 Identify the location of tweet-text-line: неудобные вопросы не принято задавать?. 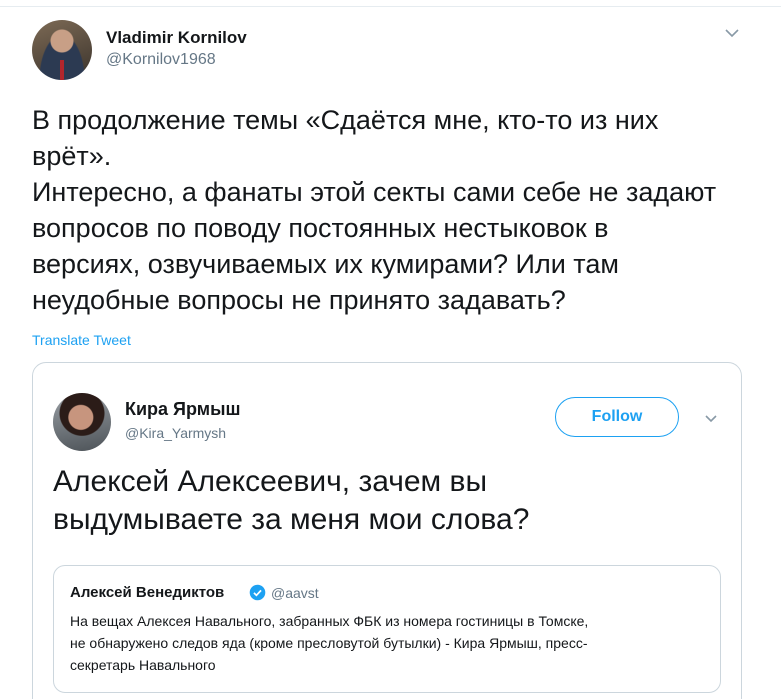
(299, 300).